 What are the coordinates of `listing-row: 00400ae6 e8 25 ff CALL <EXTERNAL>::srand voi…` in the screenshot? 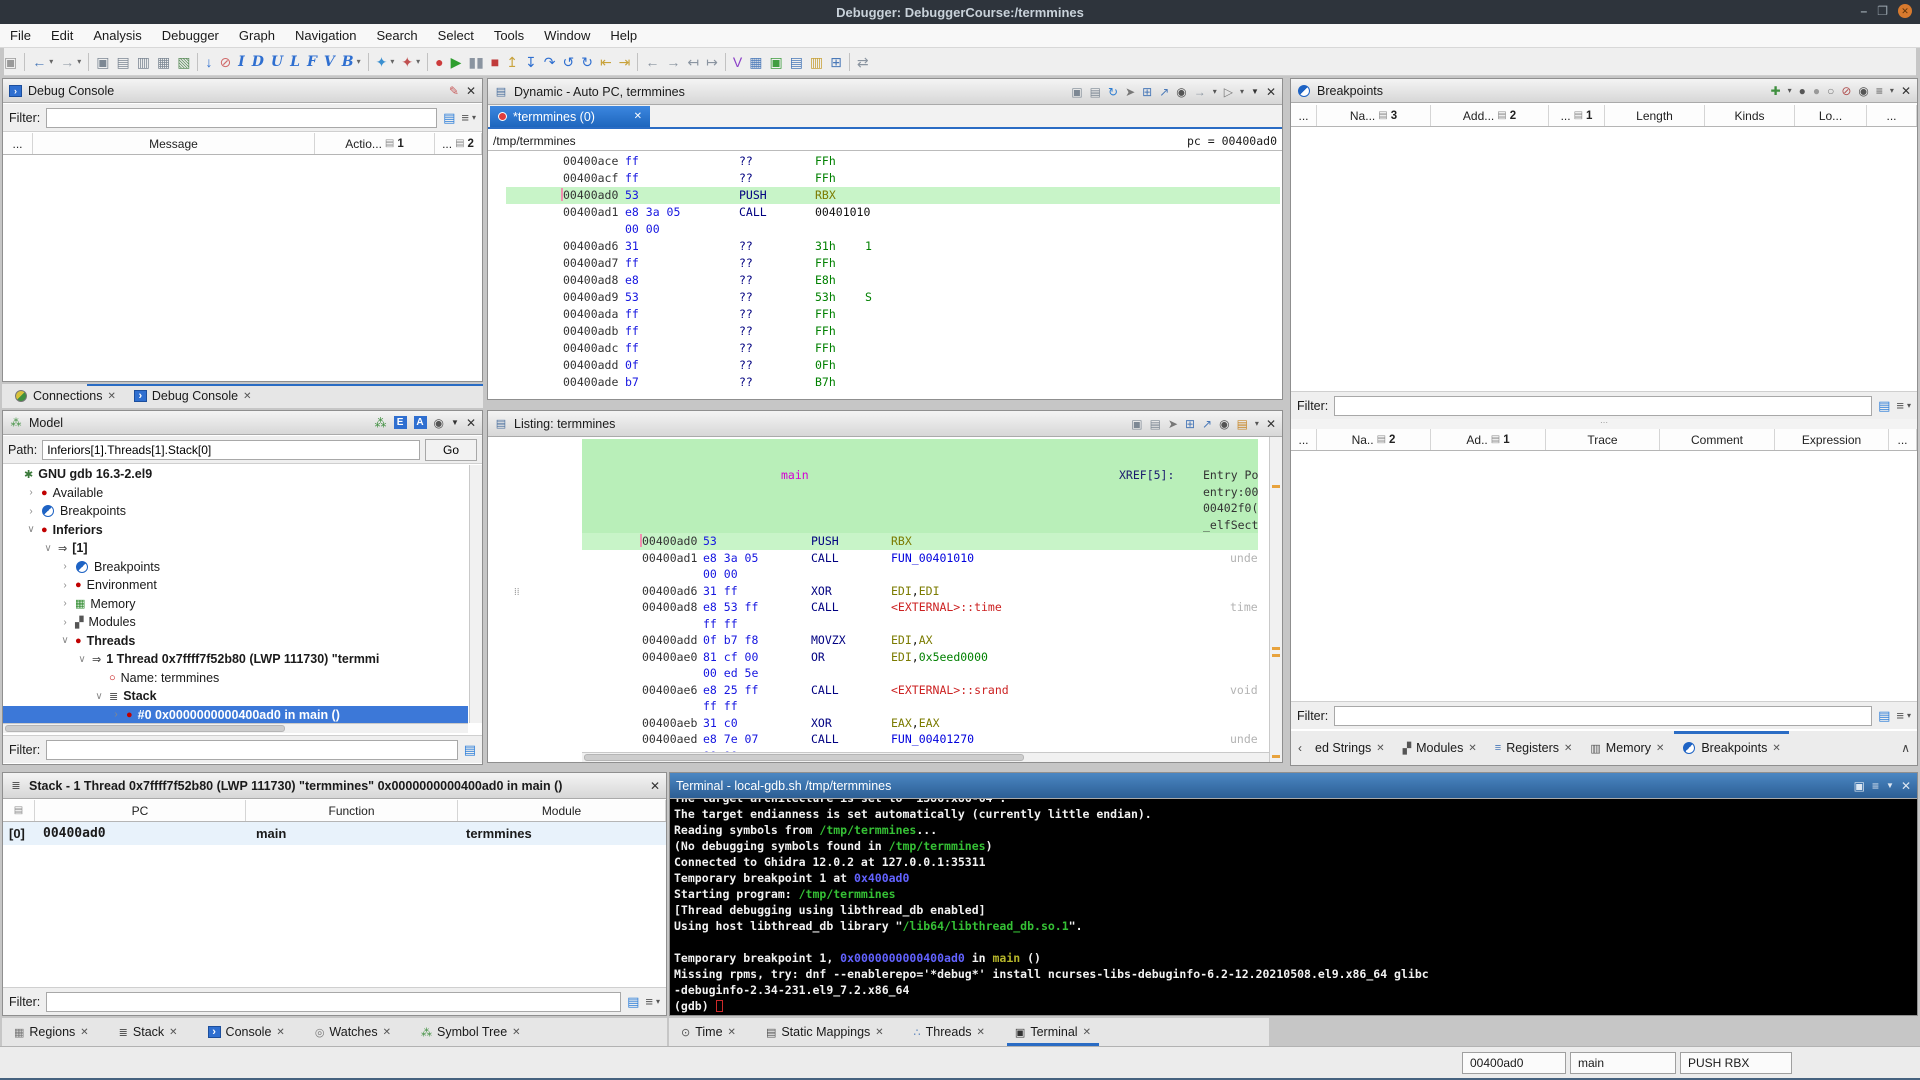 It's located at (877, 690).